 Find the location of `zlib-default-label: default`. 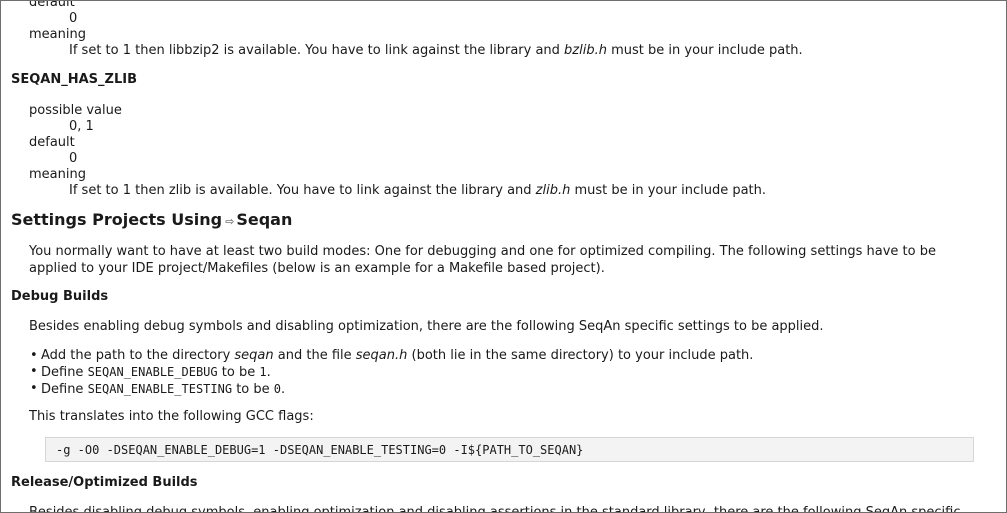

zlib-default-label: default is located at coordinates (52, 142).